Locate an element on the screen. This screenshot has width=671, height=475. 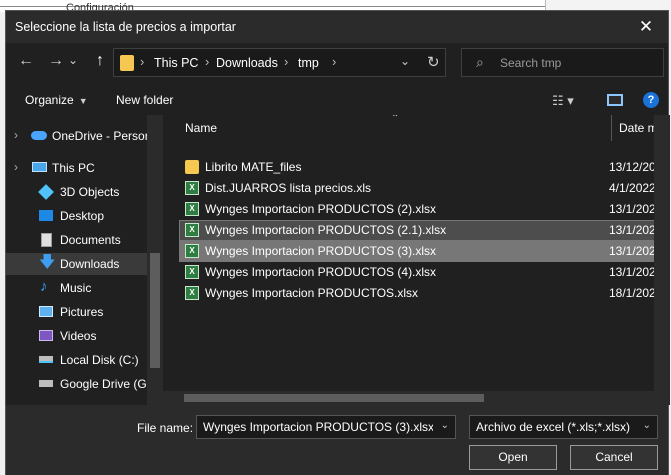
forward-arrow-icon: → is located at coordinates (56, 61).